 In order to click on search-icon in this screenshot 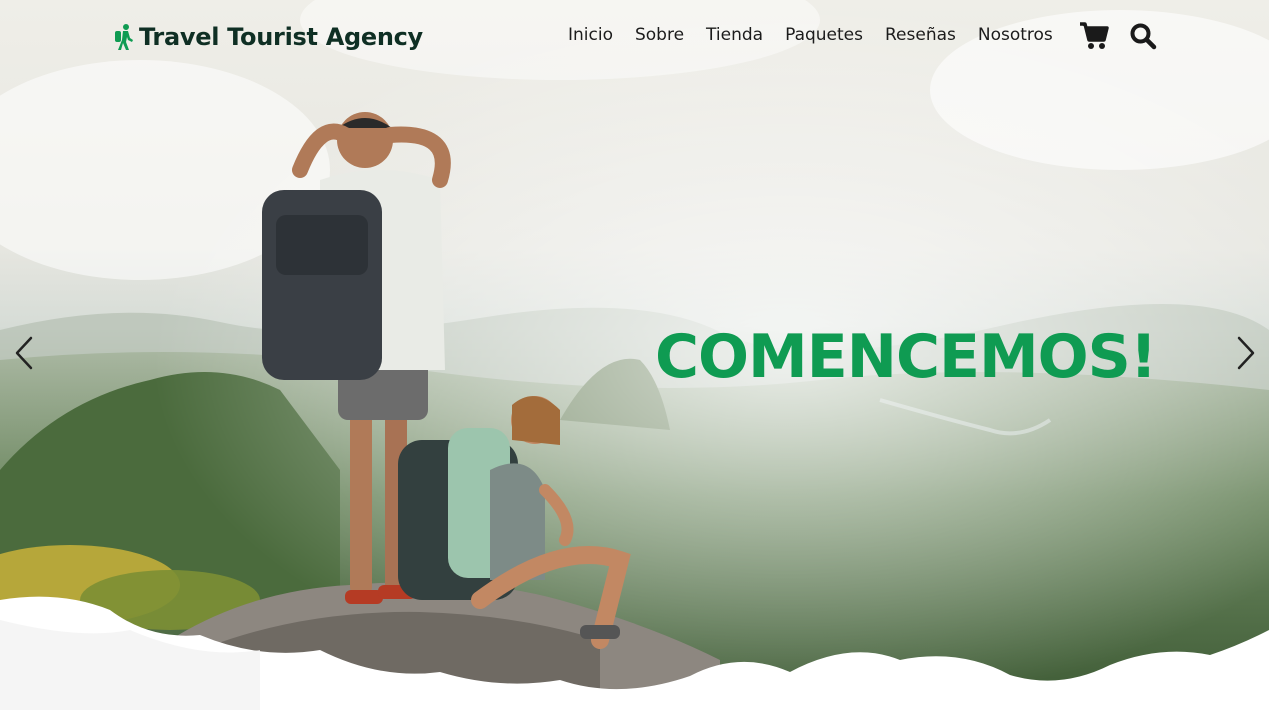, I will do `click(1143, 38)`.